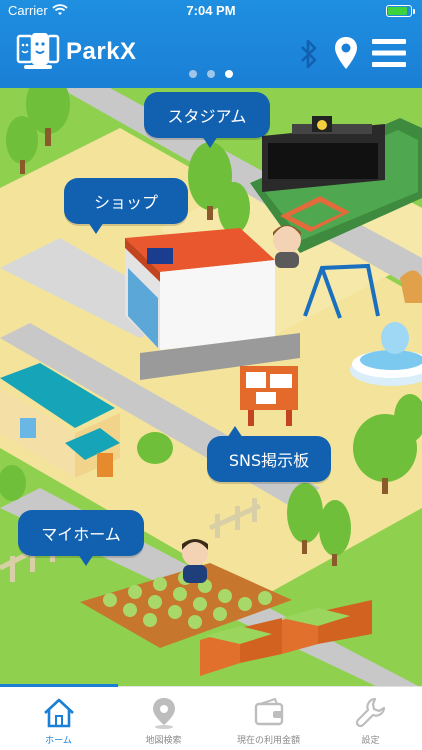 Image resolution: width=422 pixels, height=750 pixels. What do you see at coordinates (370, 712) in the screenshot?
I see `wrench-icon` at bounding box center [370, 712].